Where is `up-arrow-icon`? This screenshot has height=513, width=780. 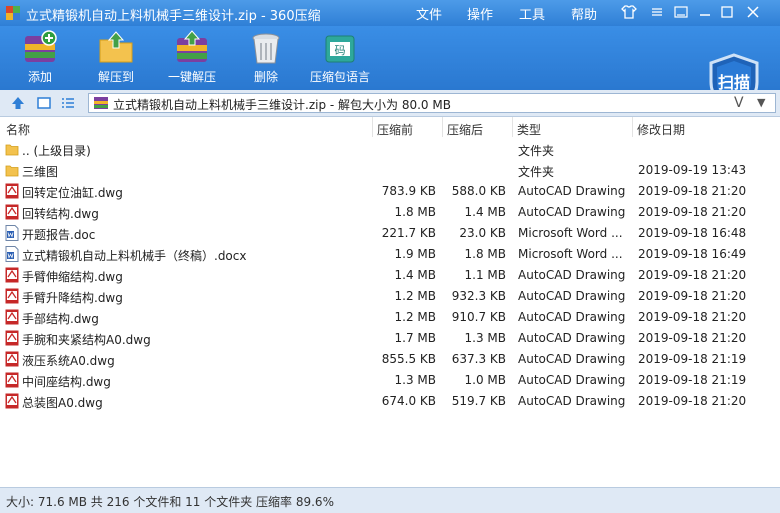
up-arrow-icon is located at coordinates (18, 103).